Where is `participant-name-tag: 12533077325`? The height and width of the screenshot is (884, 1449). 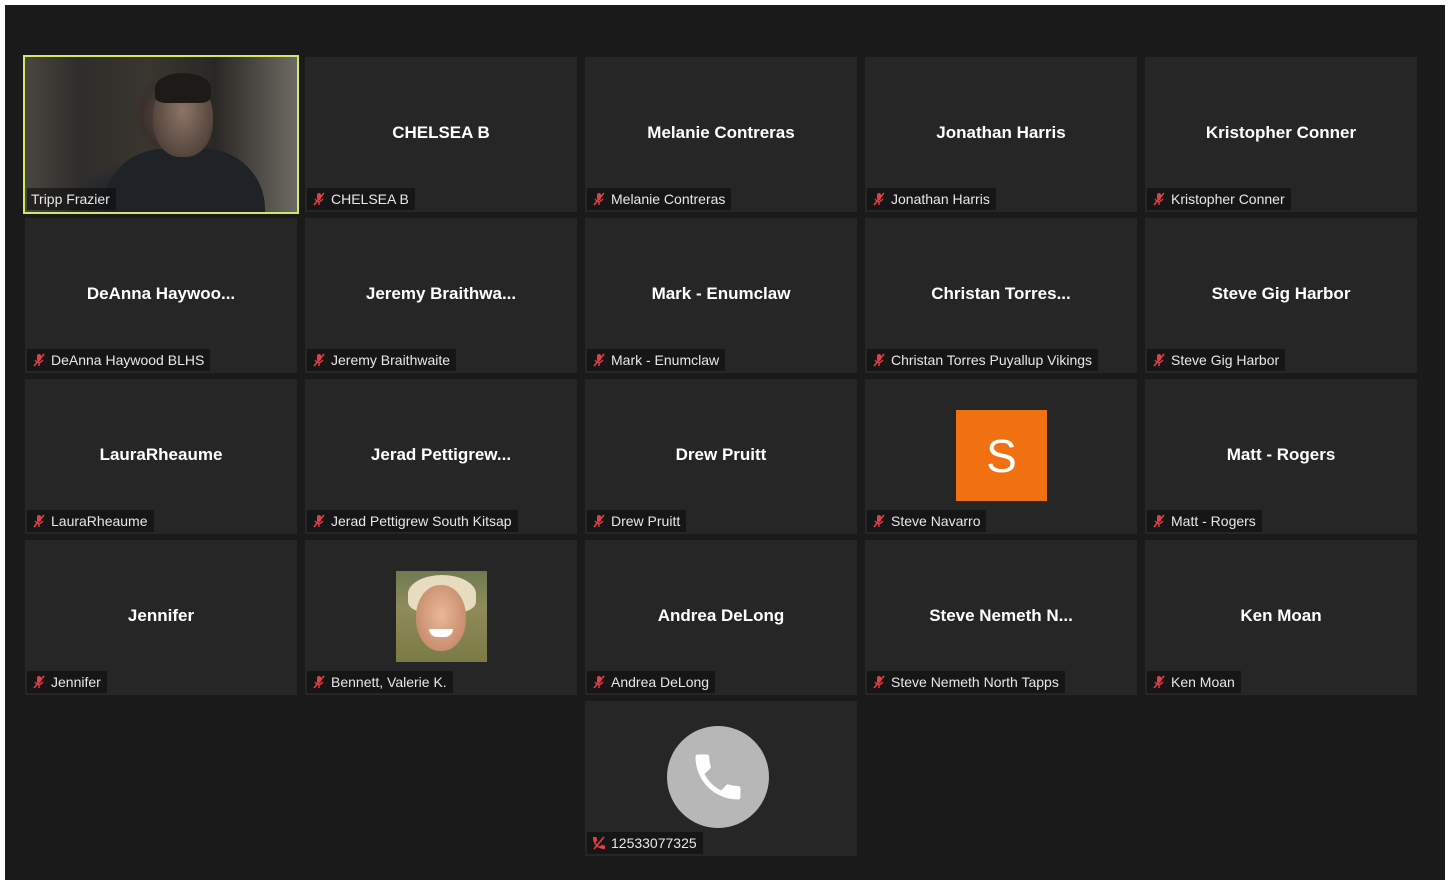 participant-name-tag: 12533077325 is located at coordinates (645, 843).